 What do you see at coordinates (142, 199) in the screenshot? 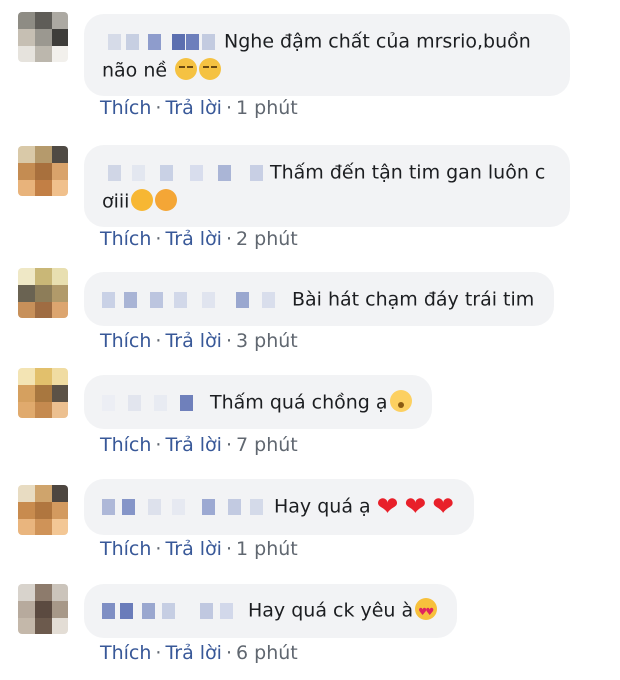
I see `kissing-heart-face-icon` at bounding box center [142, 199].